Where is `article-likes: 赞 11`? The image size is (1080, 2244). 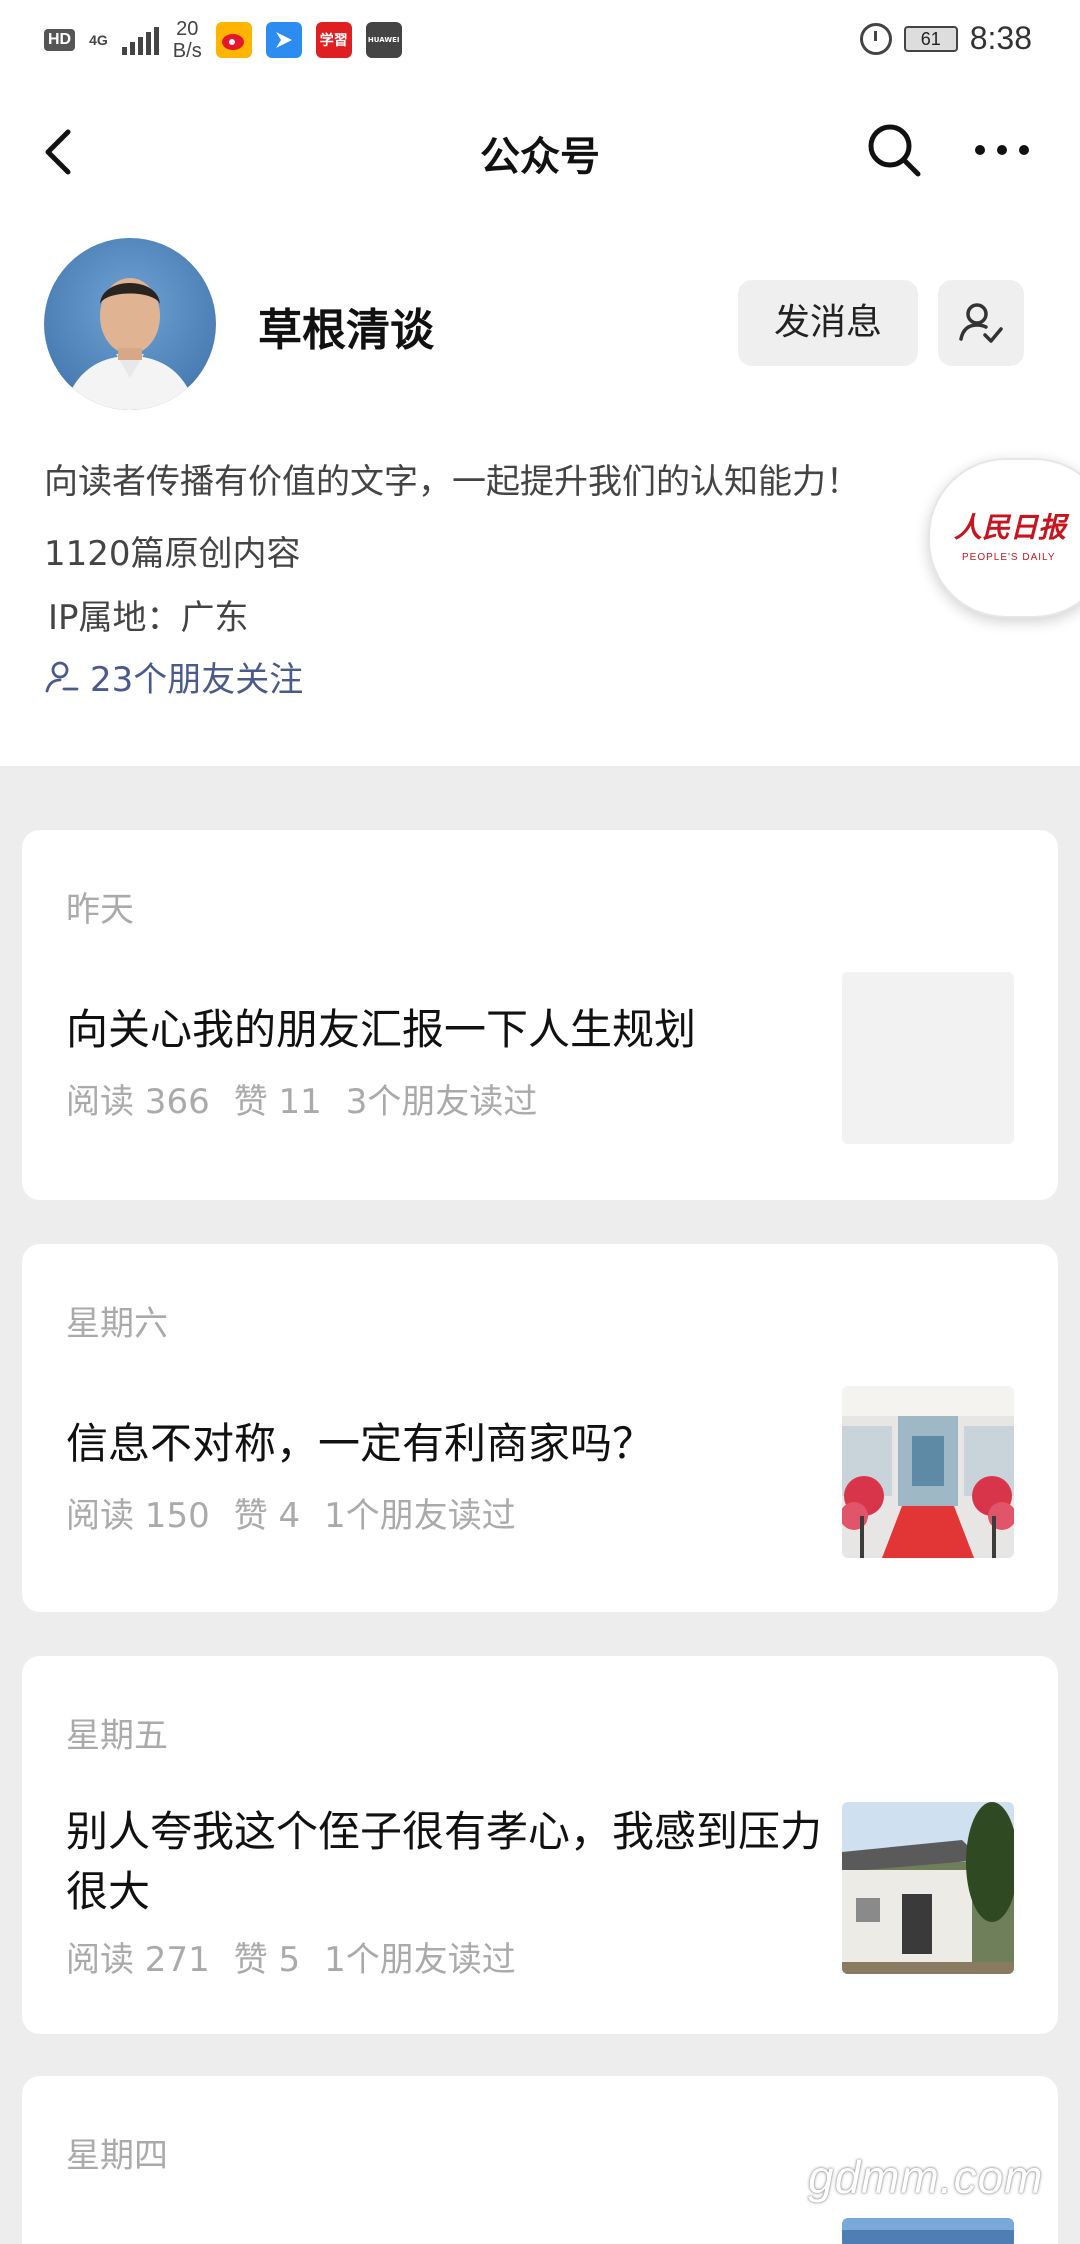 article-likes: 赞 11 is located at coordinates (277, 1102).